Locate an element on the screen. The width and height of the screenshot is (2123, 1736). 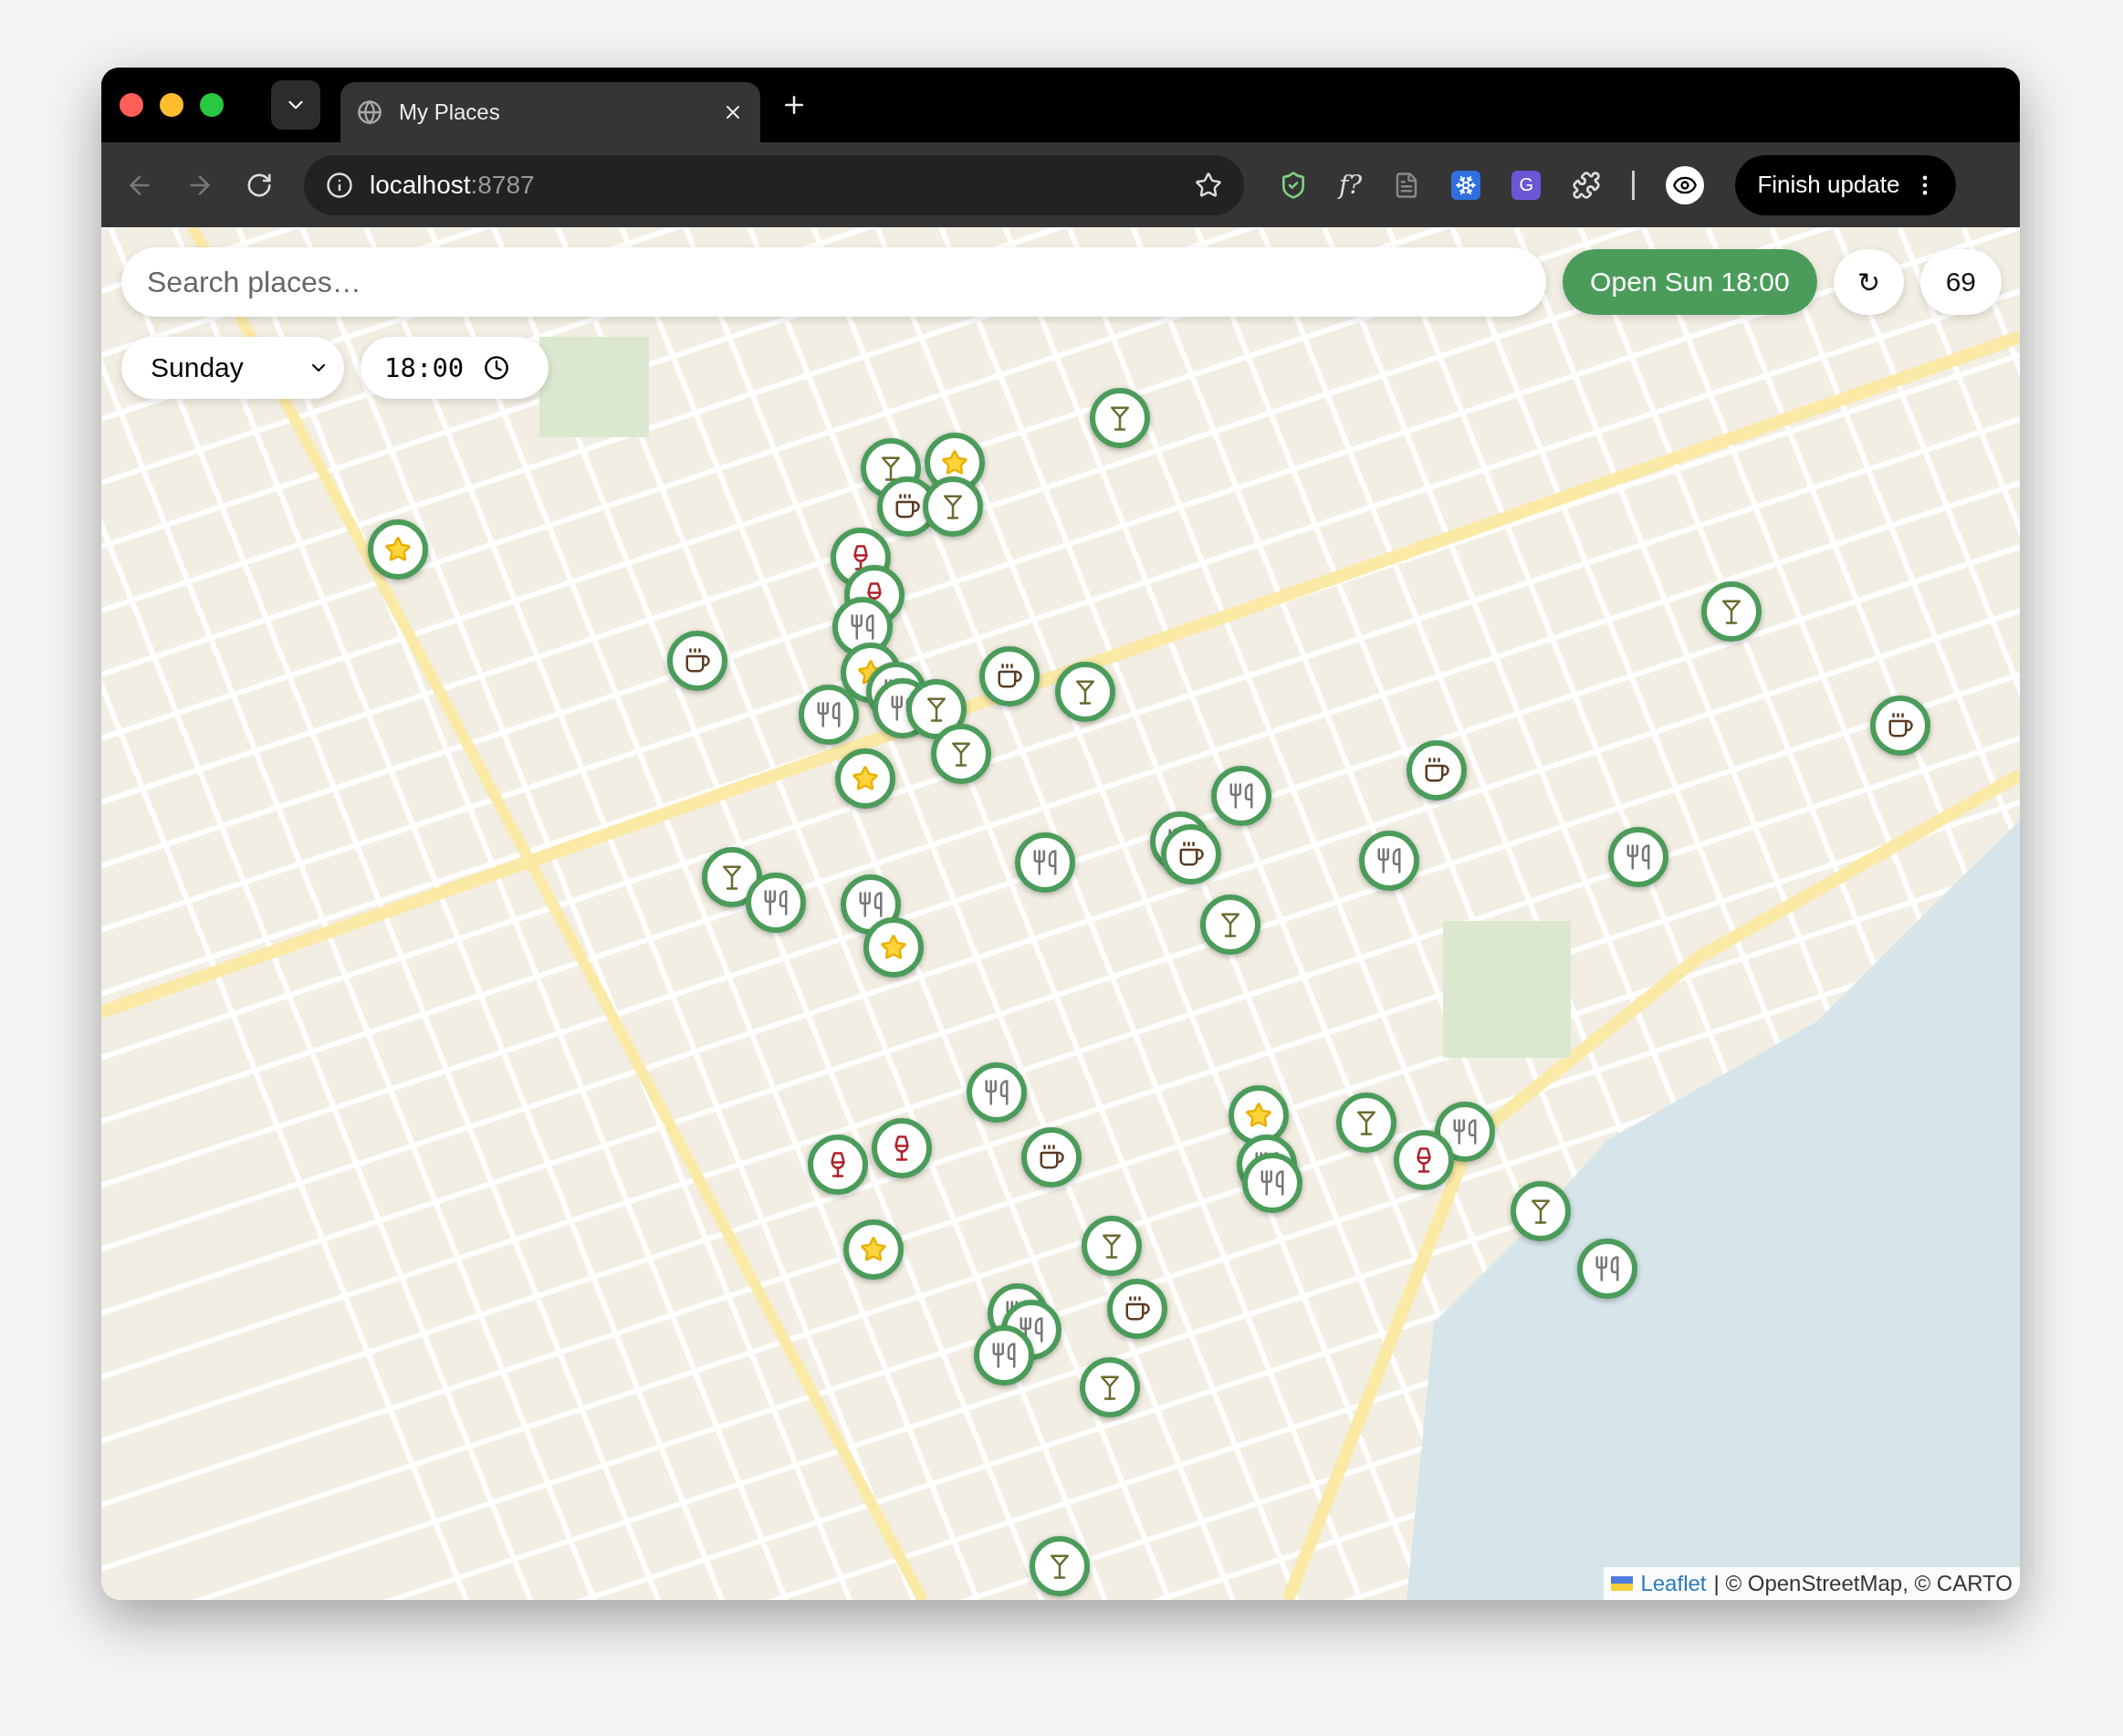
snowflake-icon is located at coordinates (1466, 185).